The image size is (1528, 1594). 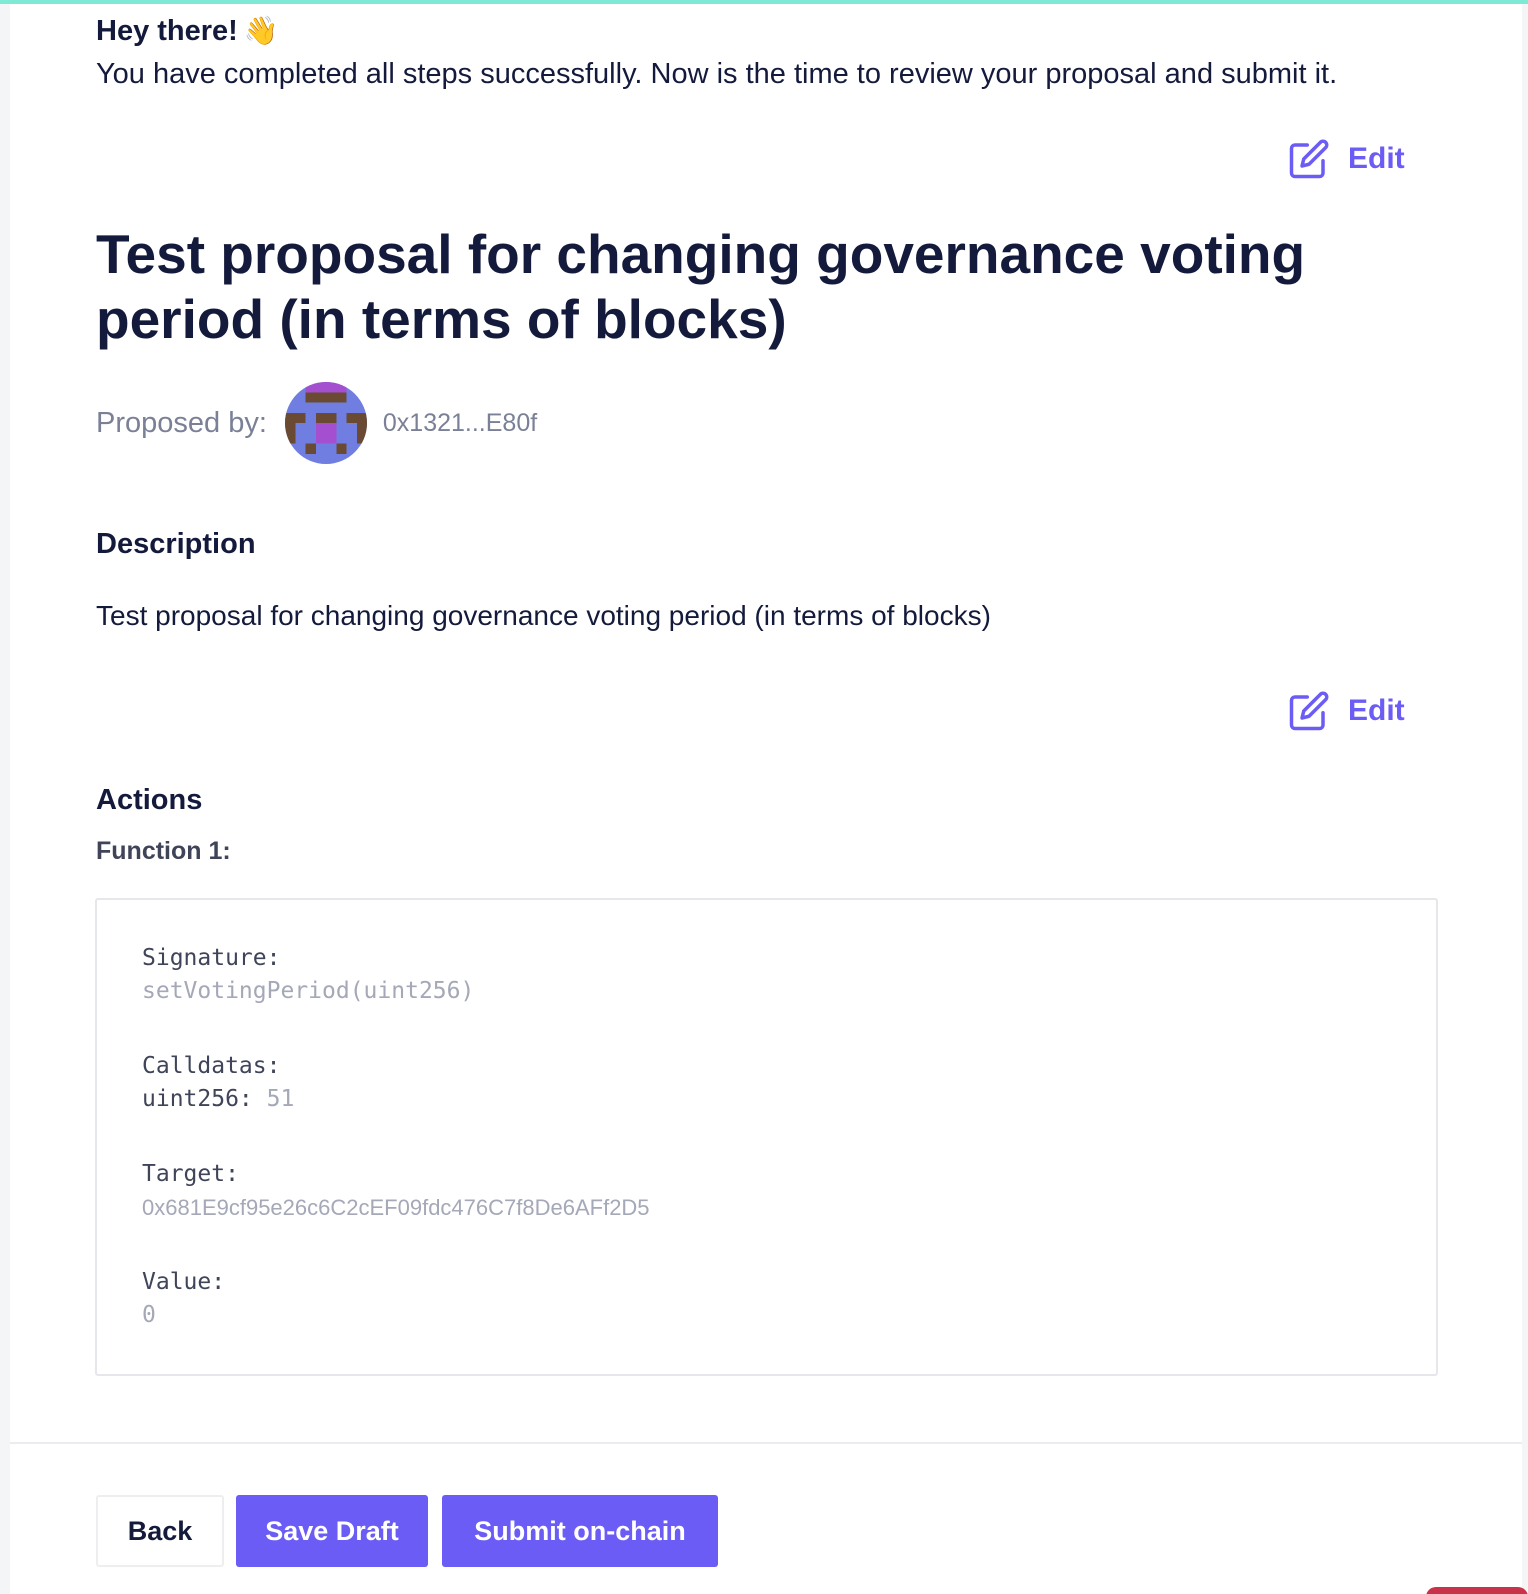 I want to click on submit-on-chain-button: Submit on-chain, so click(x=580, y=1531).